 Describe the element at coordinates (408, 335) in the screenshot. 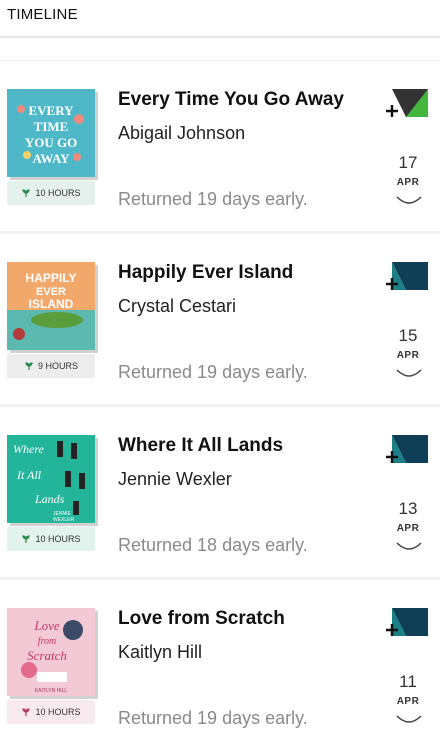

I see `date-day: 15` at that location.